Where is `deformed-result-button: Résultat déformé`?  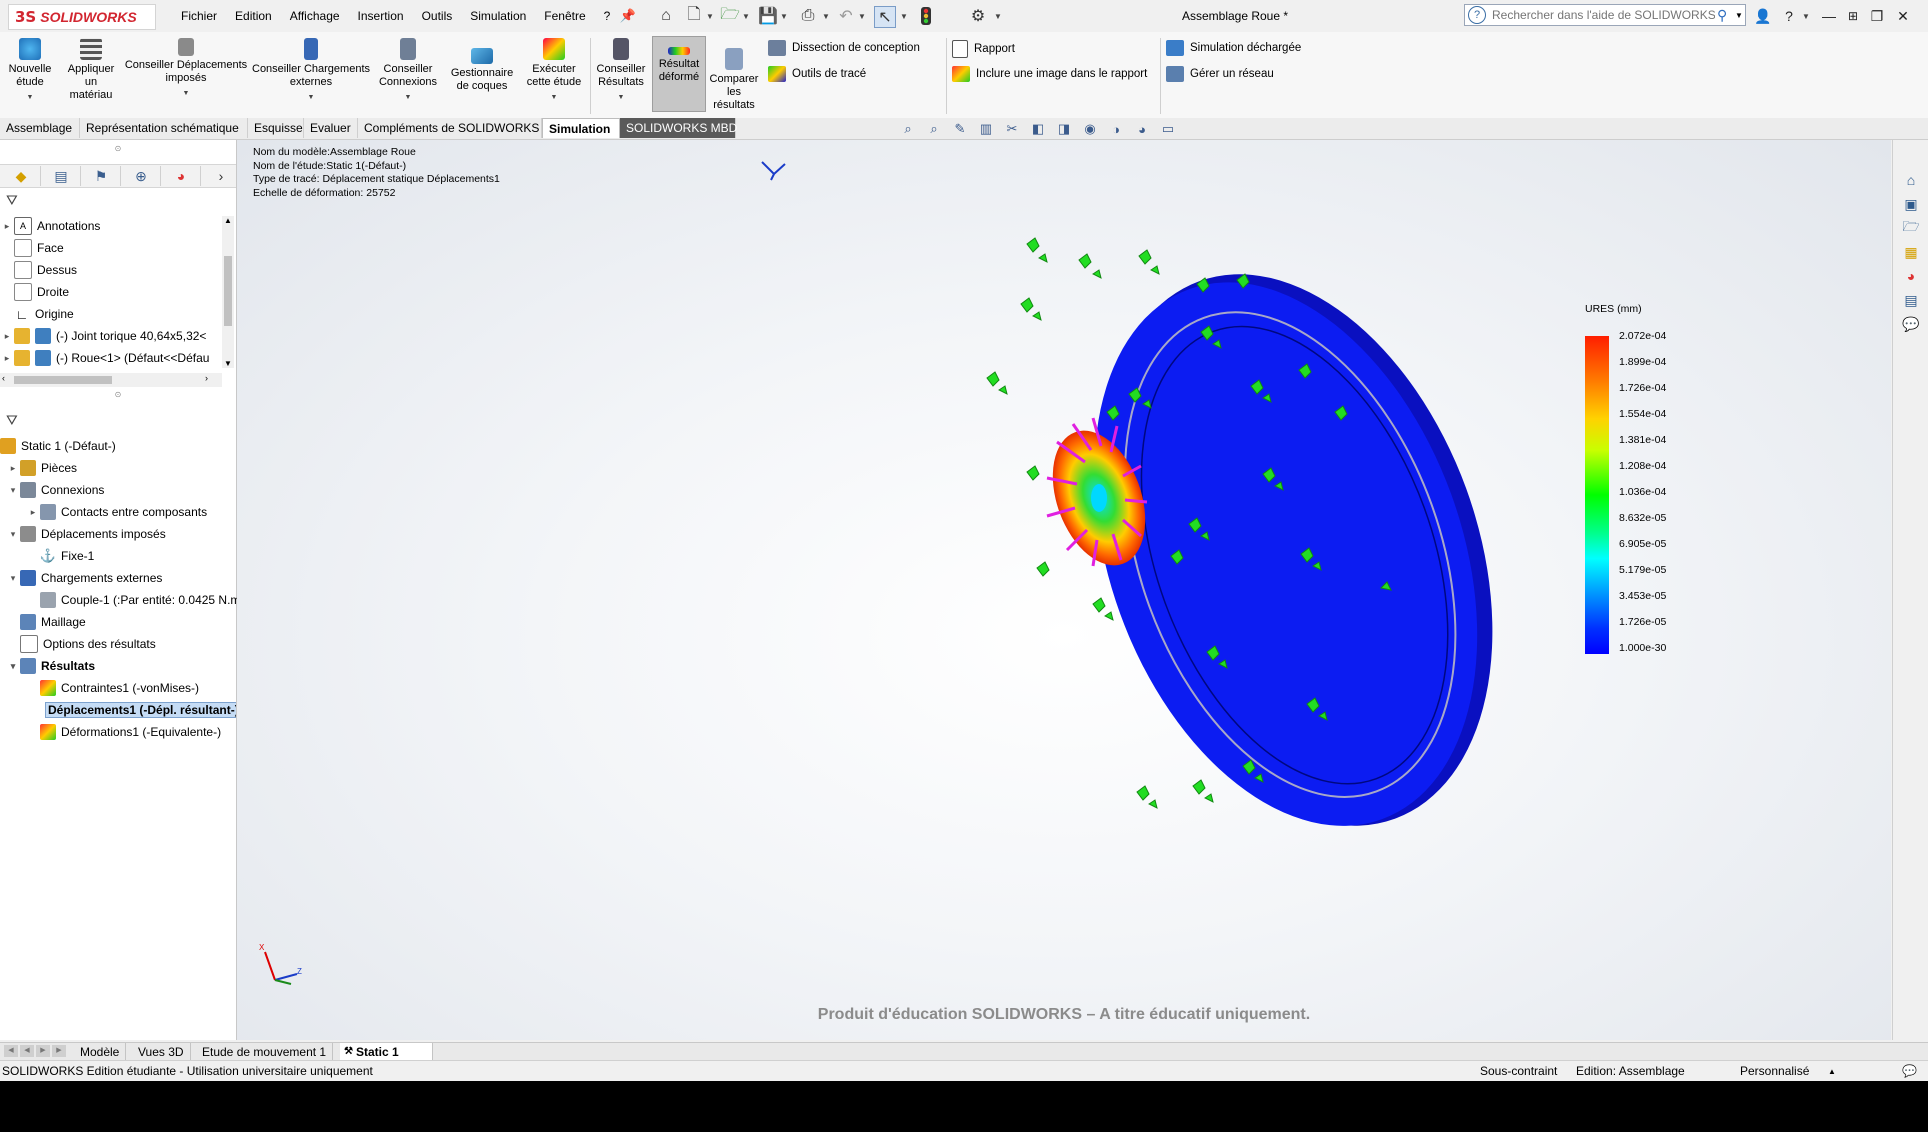
deformed-result-button: Résultat déformé is located at coordinates (679, 74).